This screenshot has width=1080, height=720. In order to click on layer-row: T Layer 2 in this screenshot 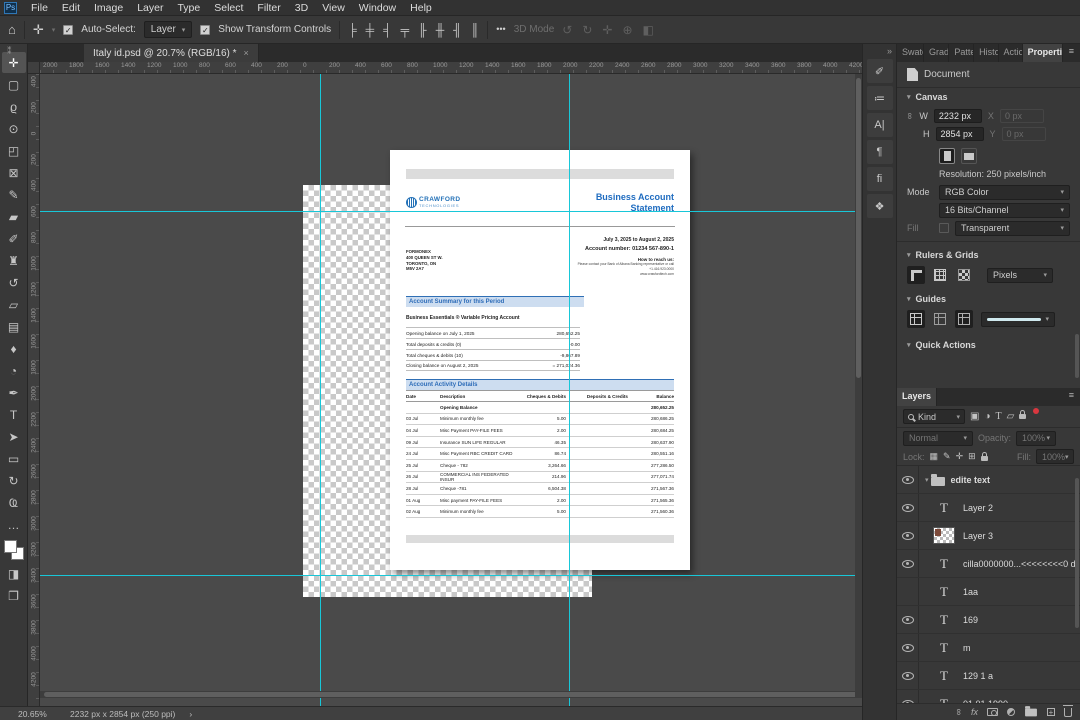, I will do `click(988, 508)`.